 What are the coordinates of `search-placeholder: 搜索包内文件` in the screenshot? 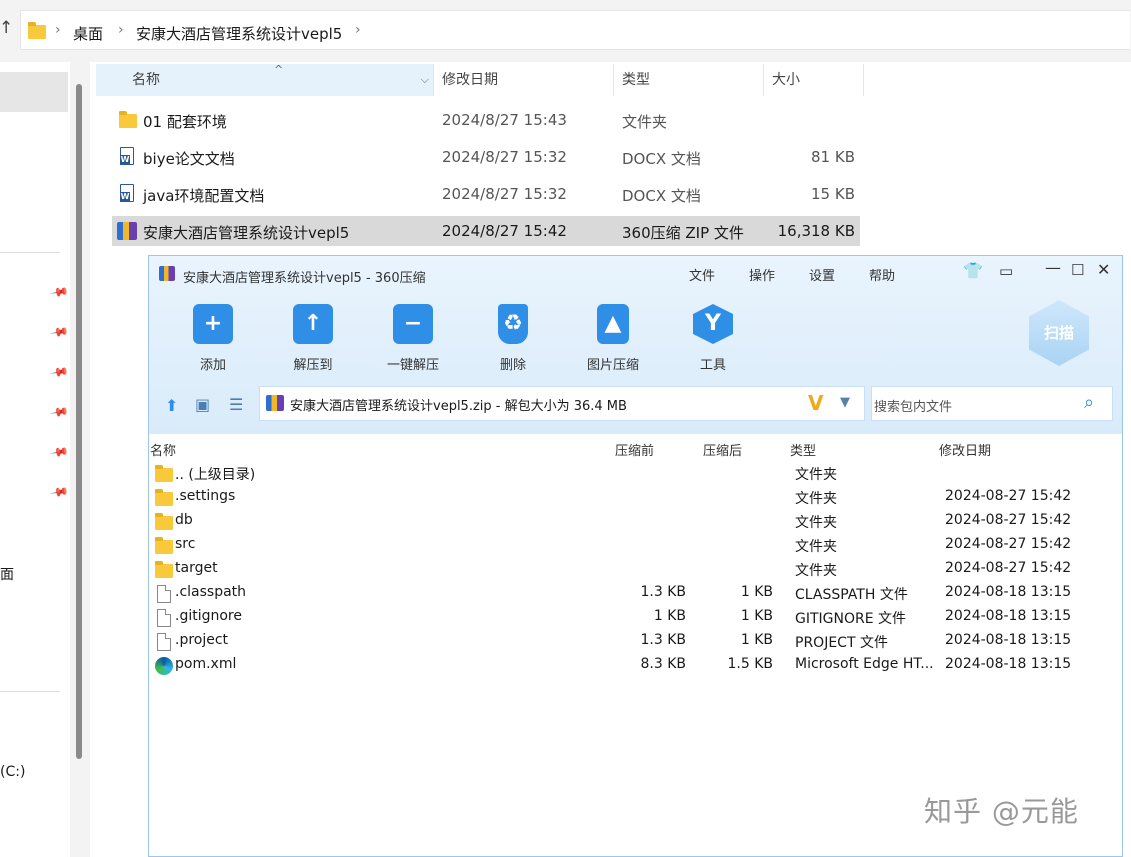 It's located at (913, 407).